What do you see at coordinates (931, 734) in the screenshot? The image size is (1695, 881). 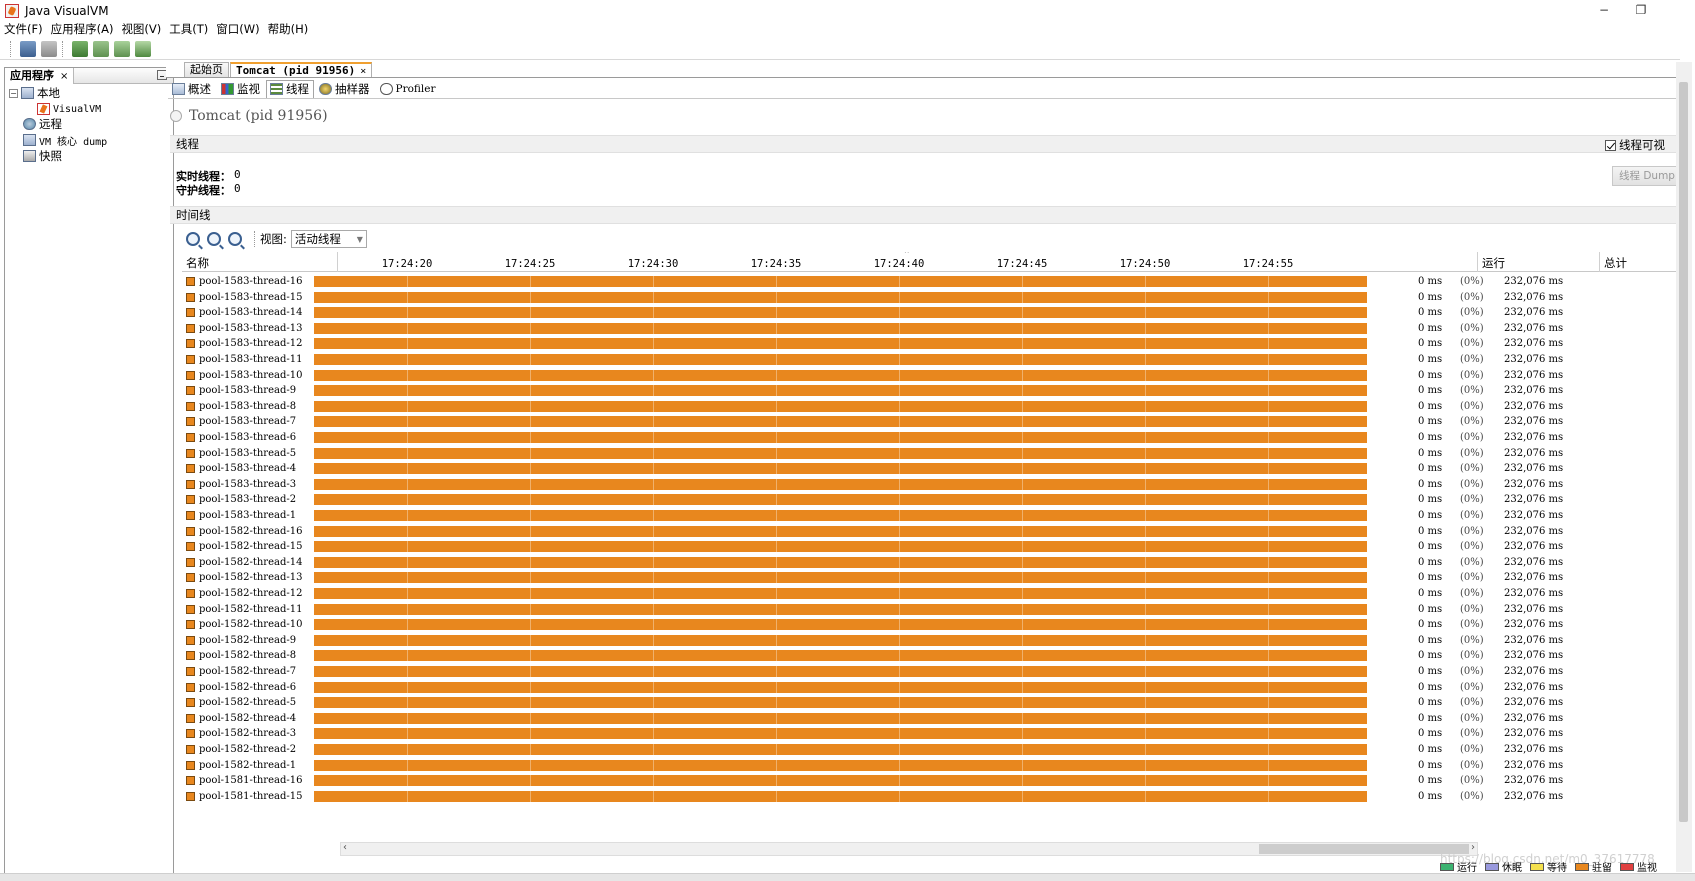 I see `thread-row: pool-1582-thread-3 0 ms (0%) 232,076 ms` at bounding box center [931, 734].